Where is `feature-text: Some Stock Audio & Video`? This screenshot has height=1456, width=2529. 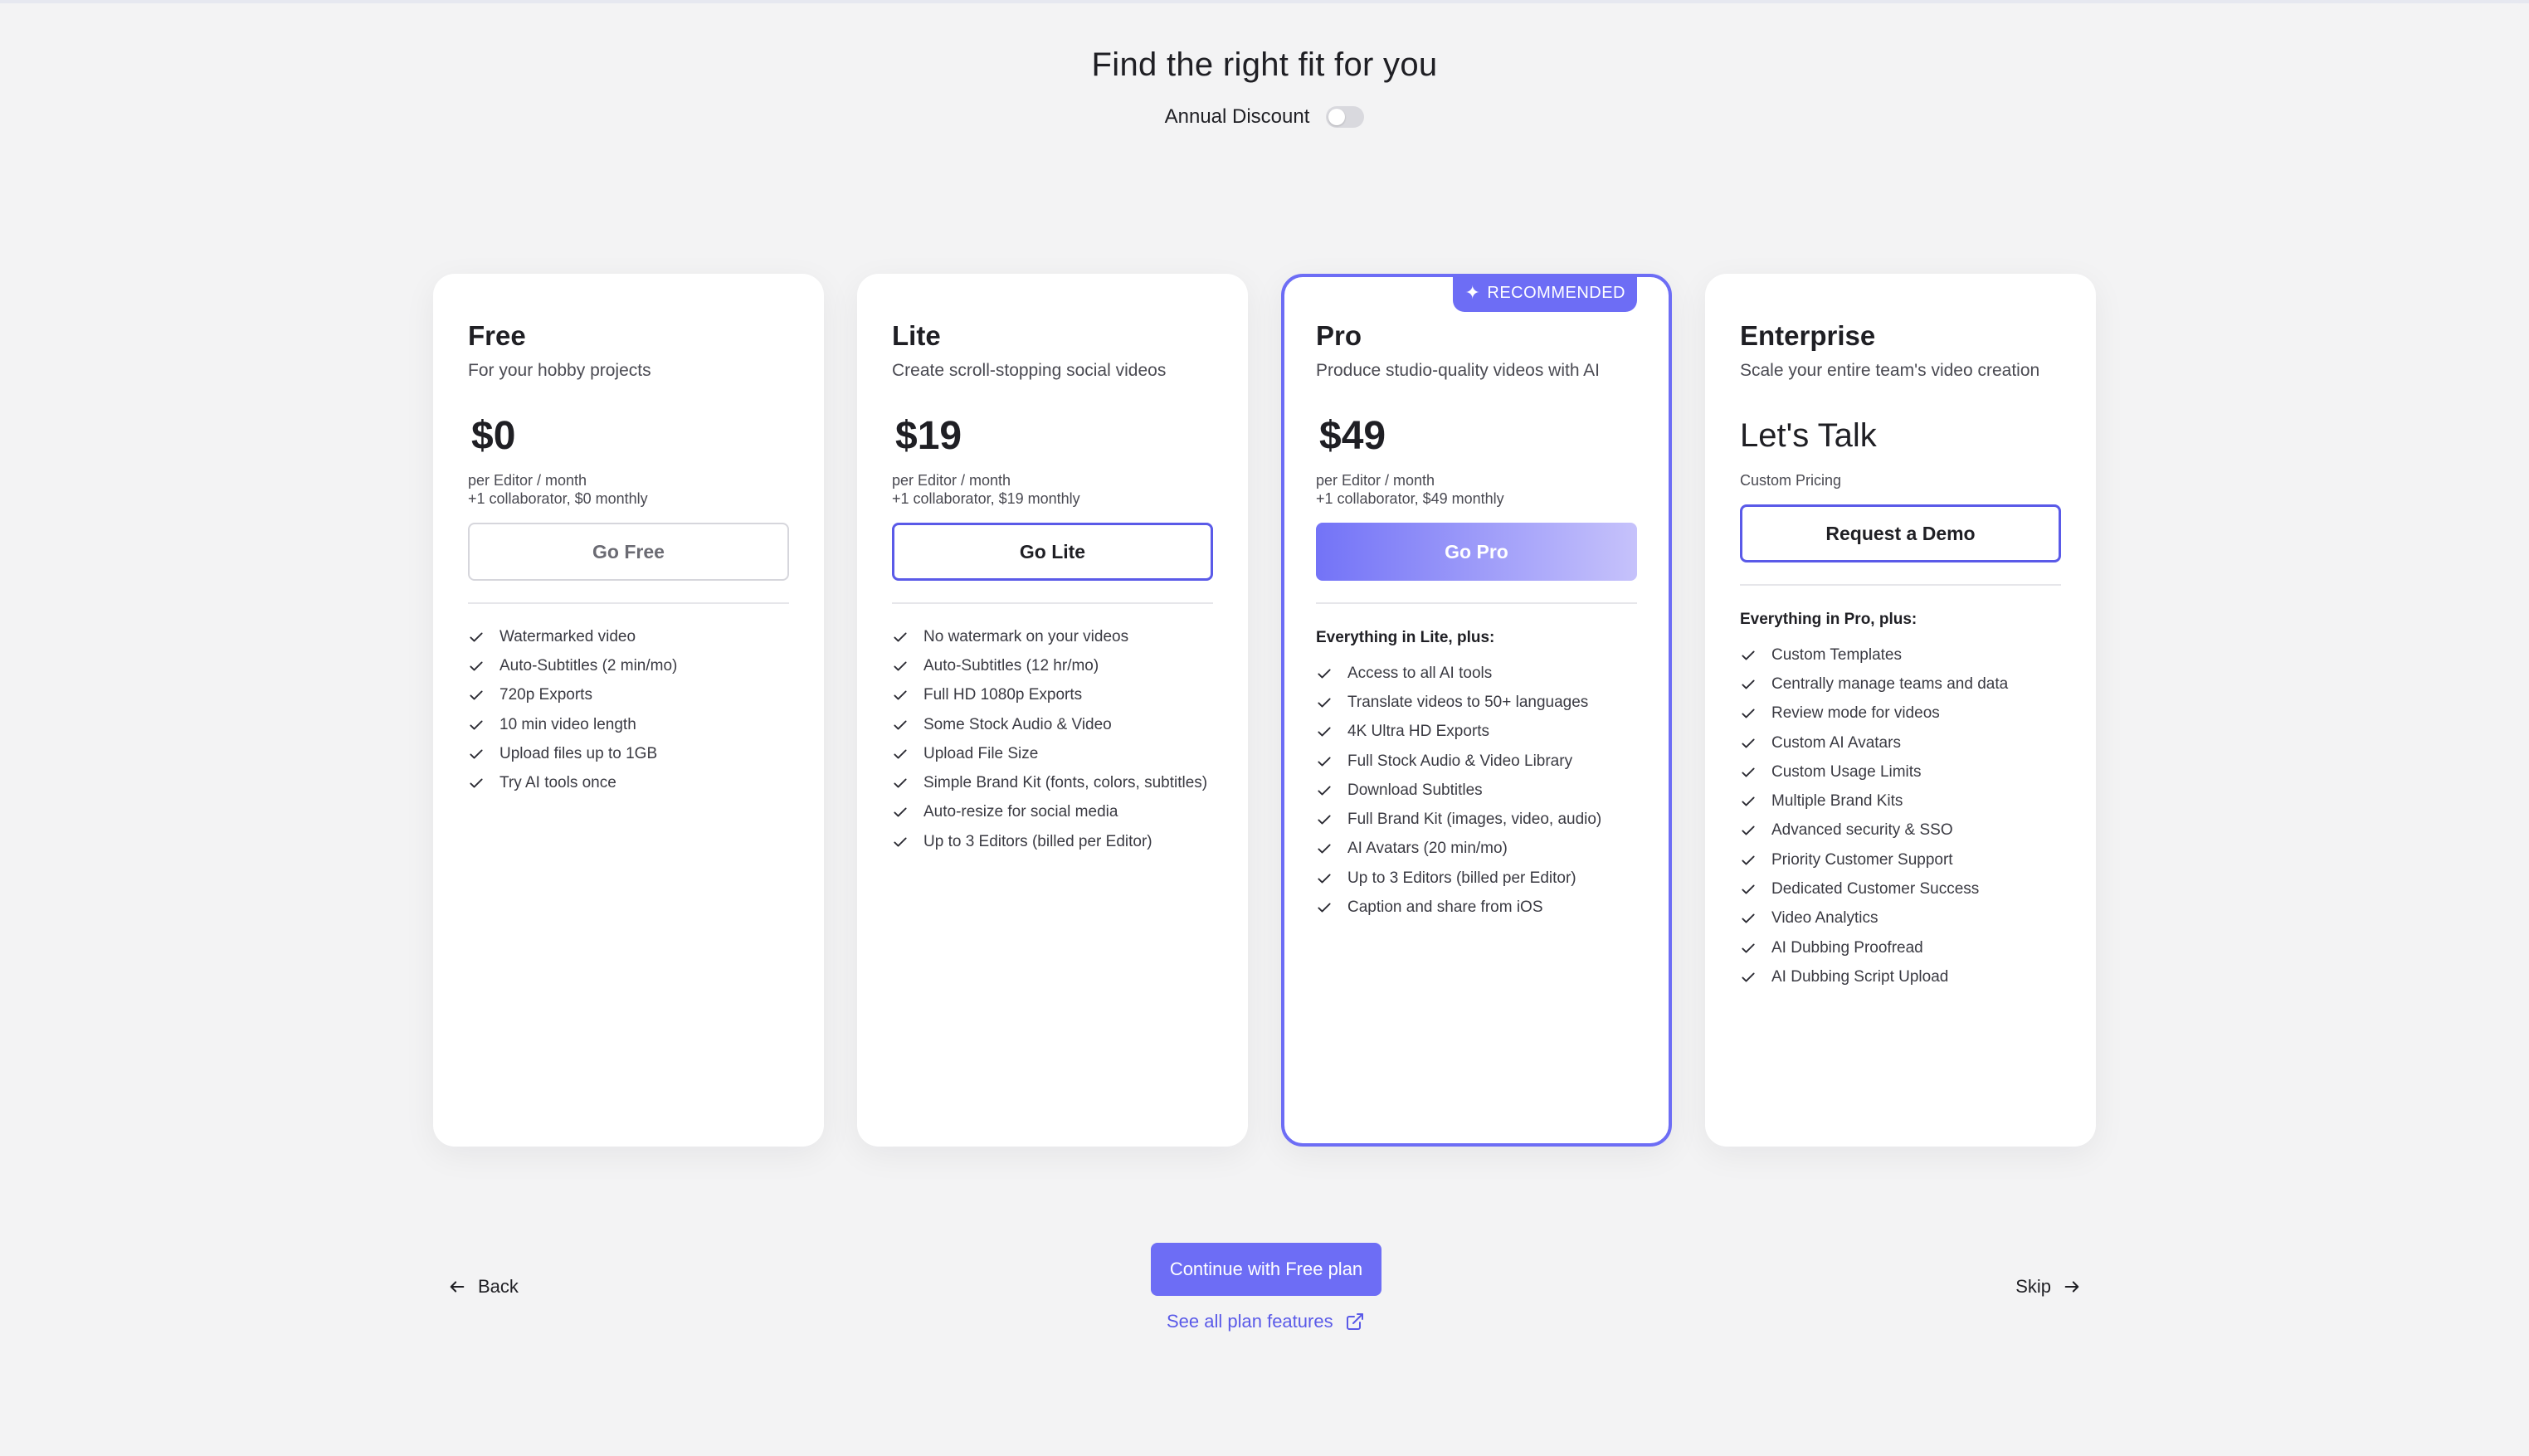
feature-text: Some Stock Audio & Video is located at coordinates (1017, 724).